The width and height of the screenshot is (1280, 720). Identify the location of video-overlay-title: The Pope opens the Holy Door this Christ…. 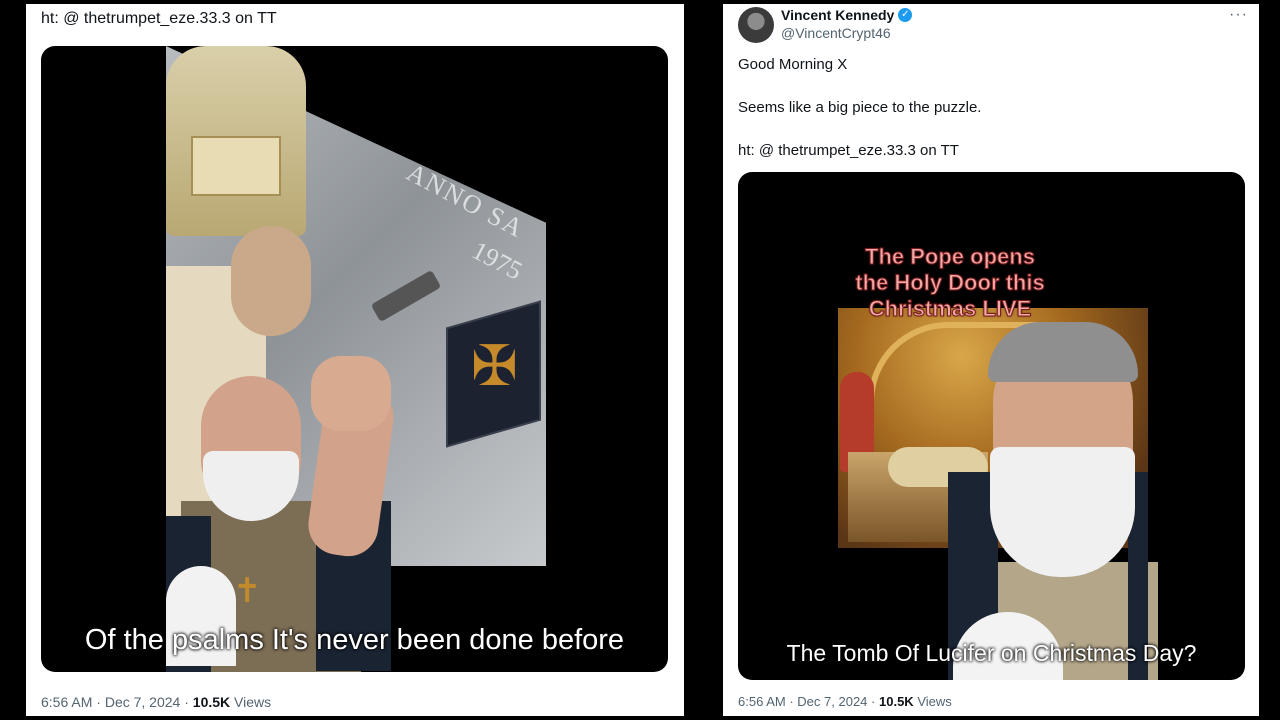
(950, 283).